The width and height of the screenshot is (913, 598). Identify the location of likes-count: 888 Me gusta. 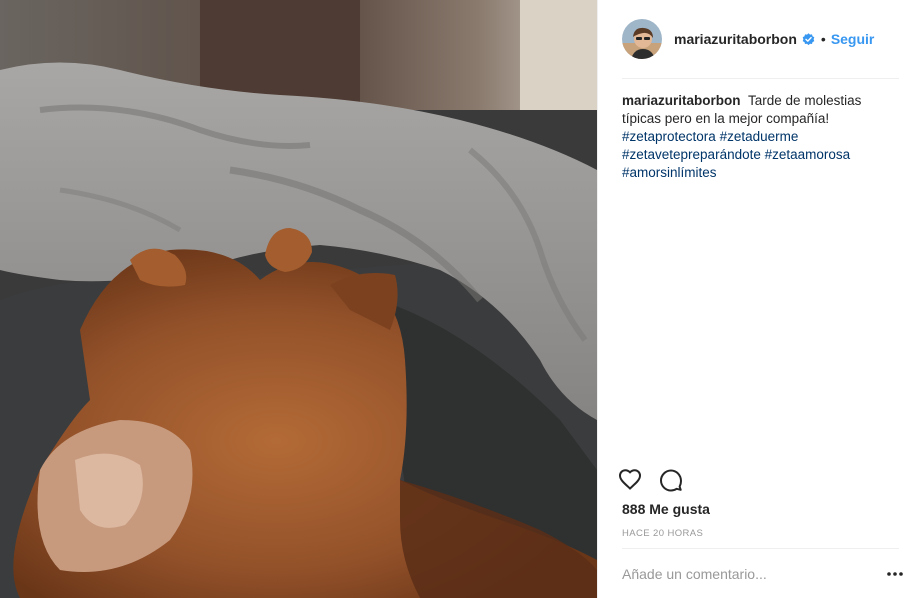
(666, 509).